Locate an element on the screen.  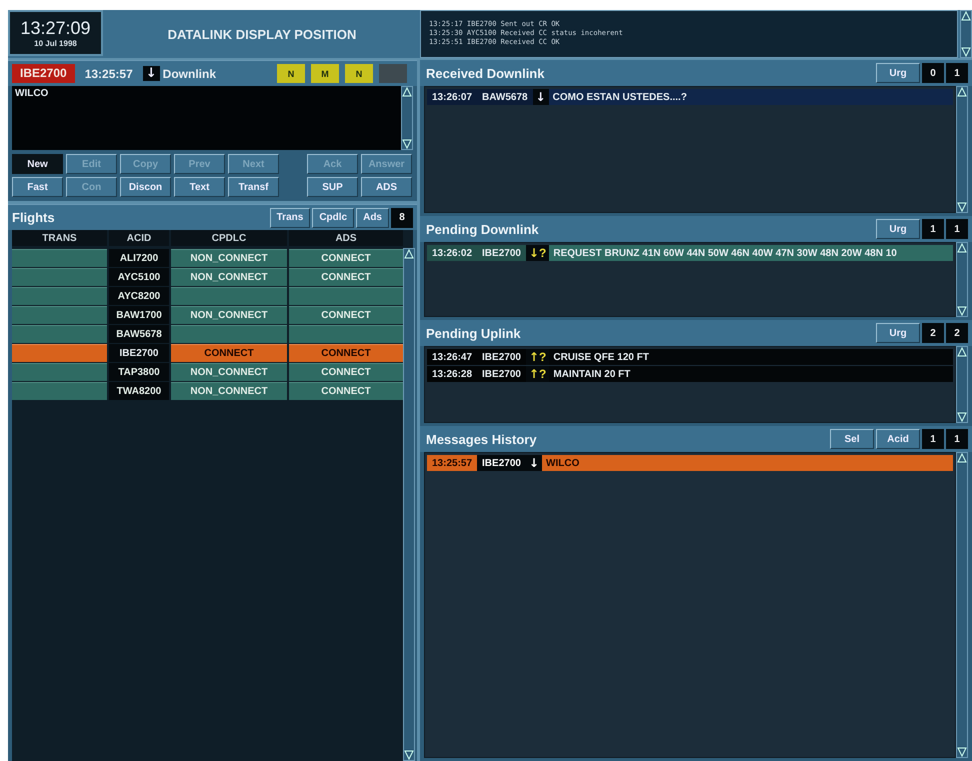
message-callsign: BAW5678 is located at coordinates (505, 97).